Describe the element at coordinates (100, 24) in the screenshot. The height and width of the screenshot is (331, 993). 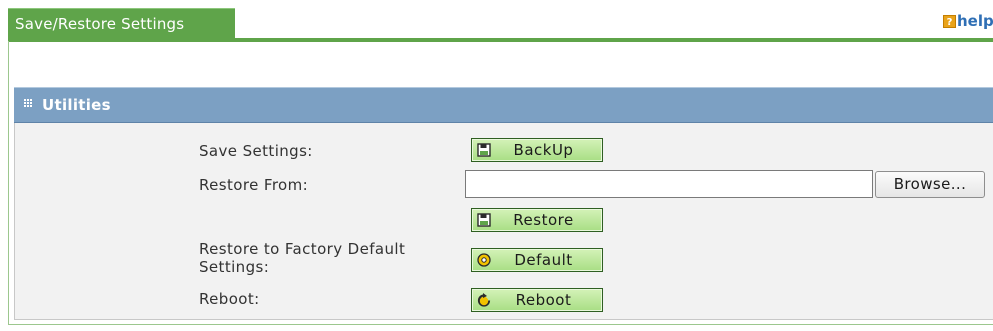
I see `page-tab-title: Save/Restore Settings` at that location.